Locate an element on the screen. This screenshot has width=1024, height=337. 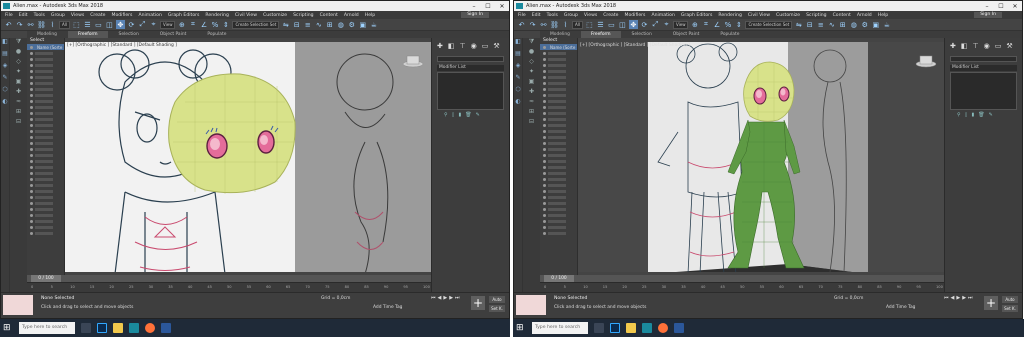
set-key-button: Set K. is located at coordinates (1010, 308).